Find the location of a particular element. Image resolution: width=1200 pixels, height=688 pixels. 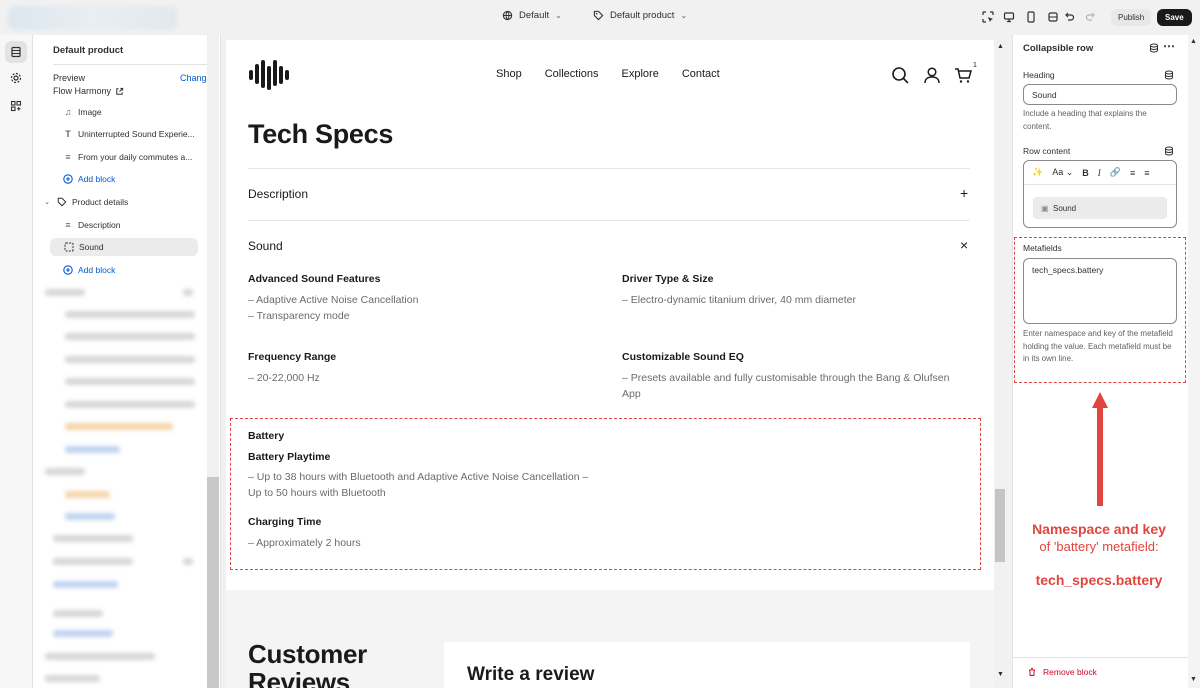

sidebar-item-image: ♫ Image is located at coordinates (82, 112).